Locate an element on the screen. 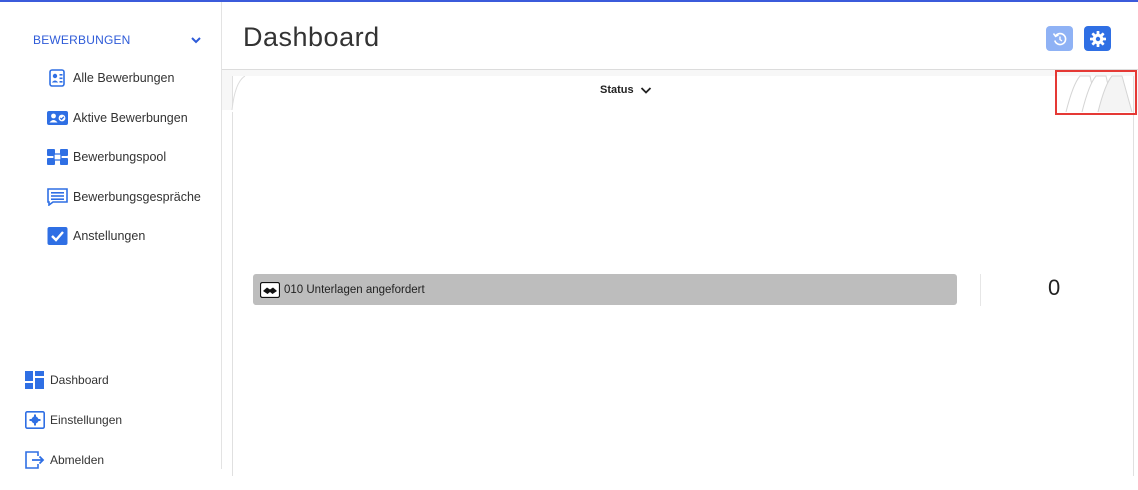 The width and height of the screenshot is (1138, 490). sidebar-item-anstellungen: Anstellungen is located at coordinates (124, 236).